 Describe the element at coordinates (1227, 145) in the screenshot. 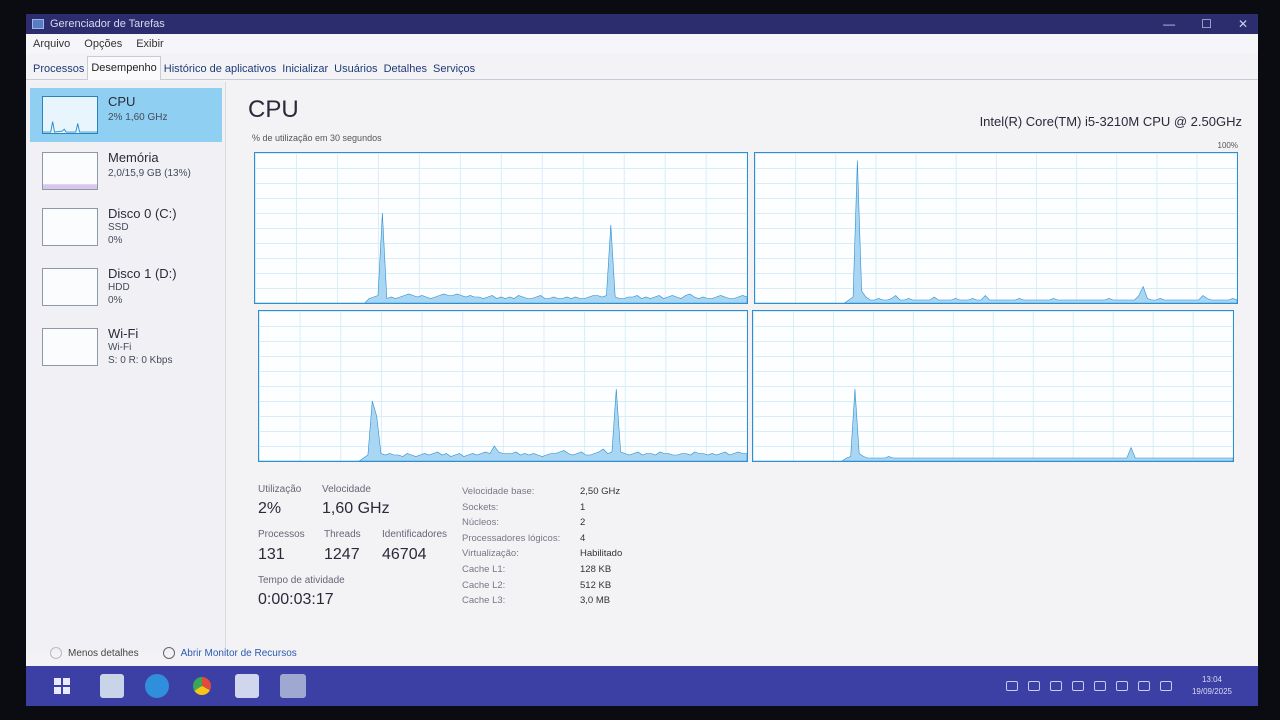

I see `max-percent-label: 100%` at that location.